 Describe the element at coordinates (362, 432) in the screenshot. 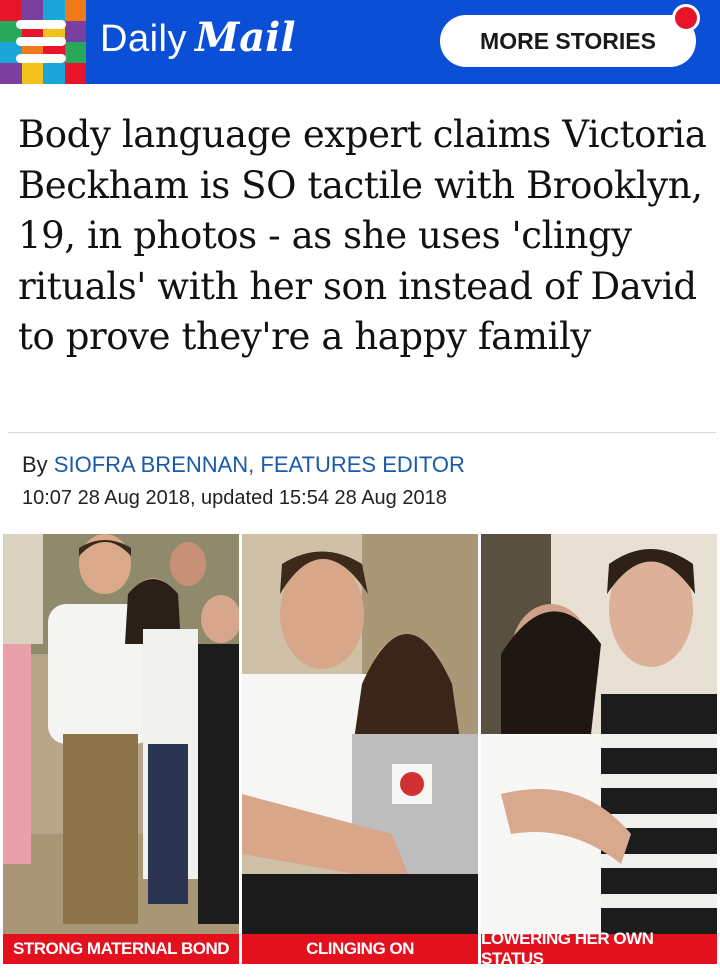

I see `divider` at that location.